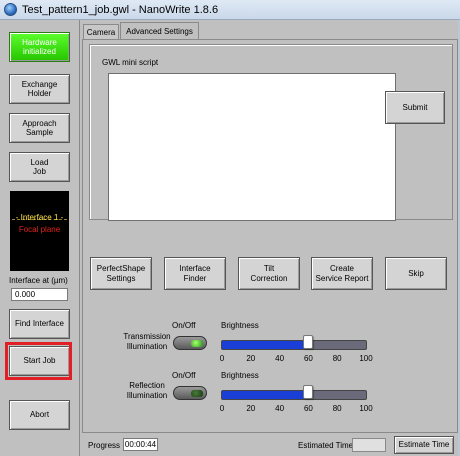 This screenshot has height=456, width=460. Describe the element at coordinates (140, 444) in the screenshot. I see `progress-value: 00:00:44` at that location.